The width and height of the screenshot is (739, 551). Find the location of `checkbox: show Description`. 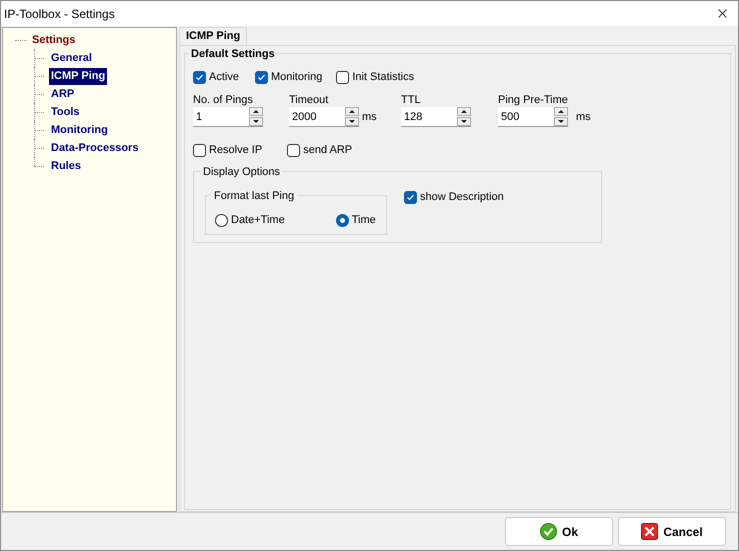

checkbox: show Description is located at coordinates (454, 197).